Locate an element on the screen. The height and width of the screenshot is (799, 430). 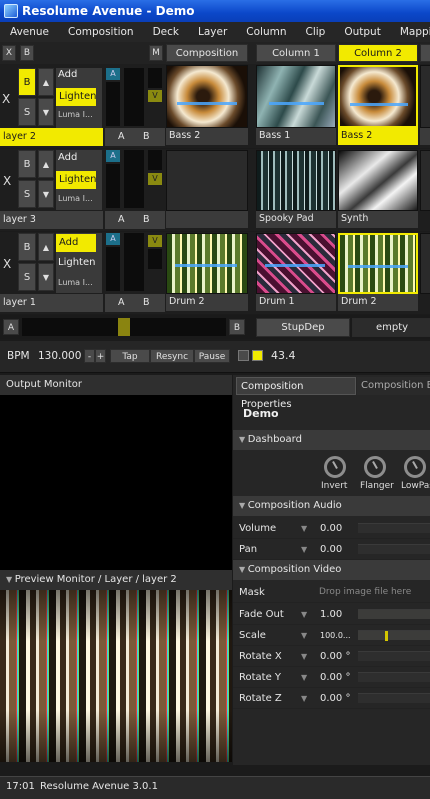
layer-3-blend-lighten: Lighten is located at coordinates (76, 180).